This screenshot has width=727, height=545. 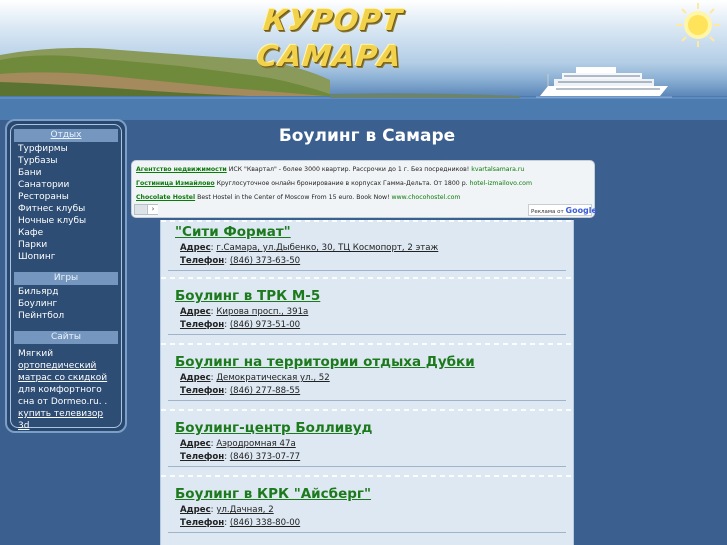 I want to click on sidebar-item-billiards: Бильярд, so click(x=66, y=292).